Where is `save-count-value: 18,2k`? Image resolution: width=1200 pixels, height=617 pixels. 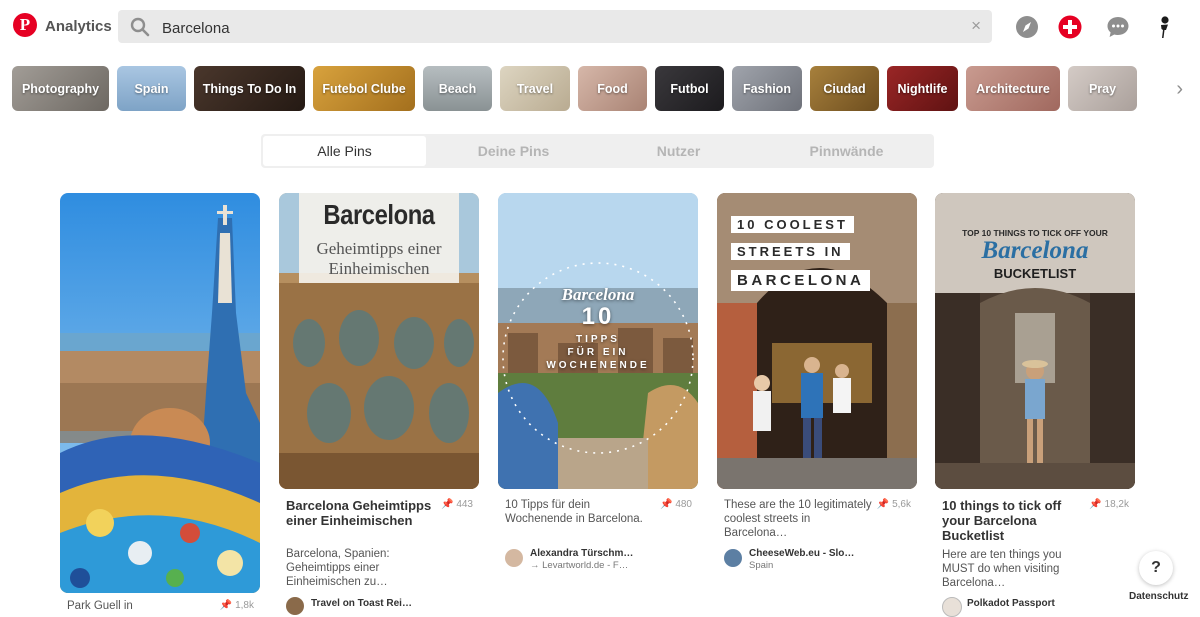 save-count-value: 18,2k is located at coordinates (1116, 504).